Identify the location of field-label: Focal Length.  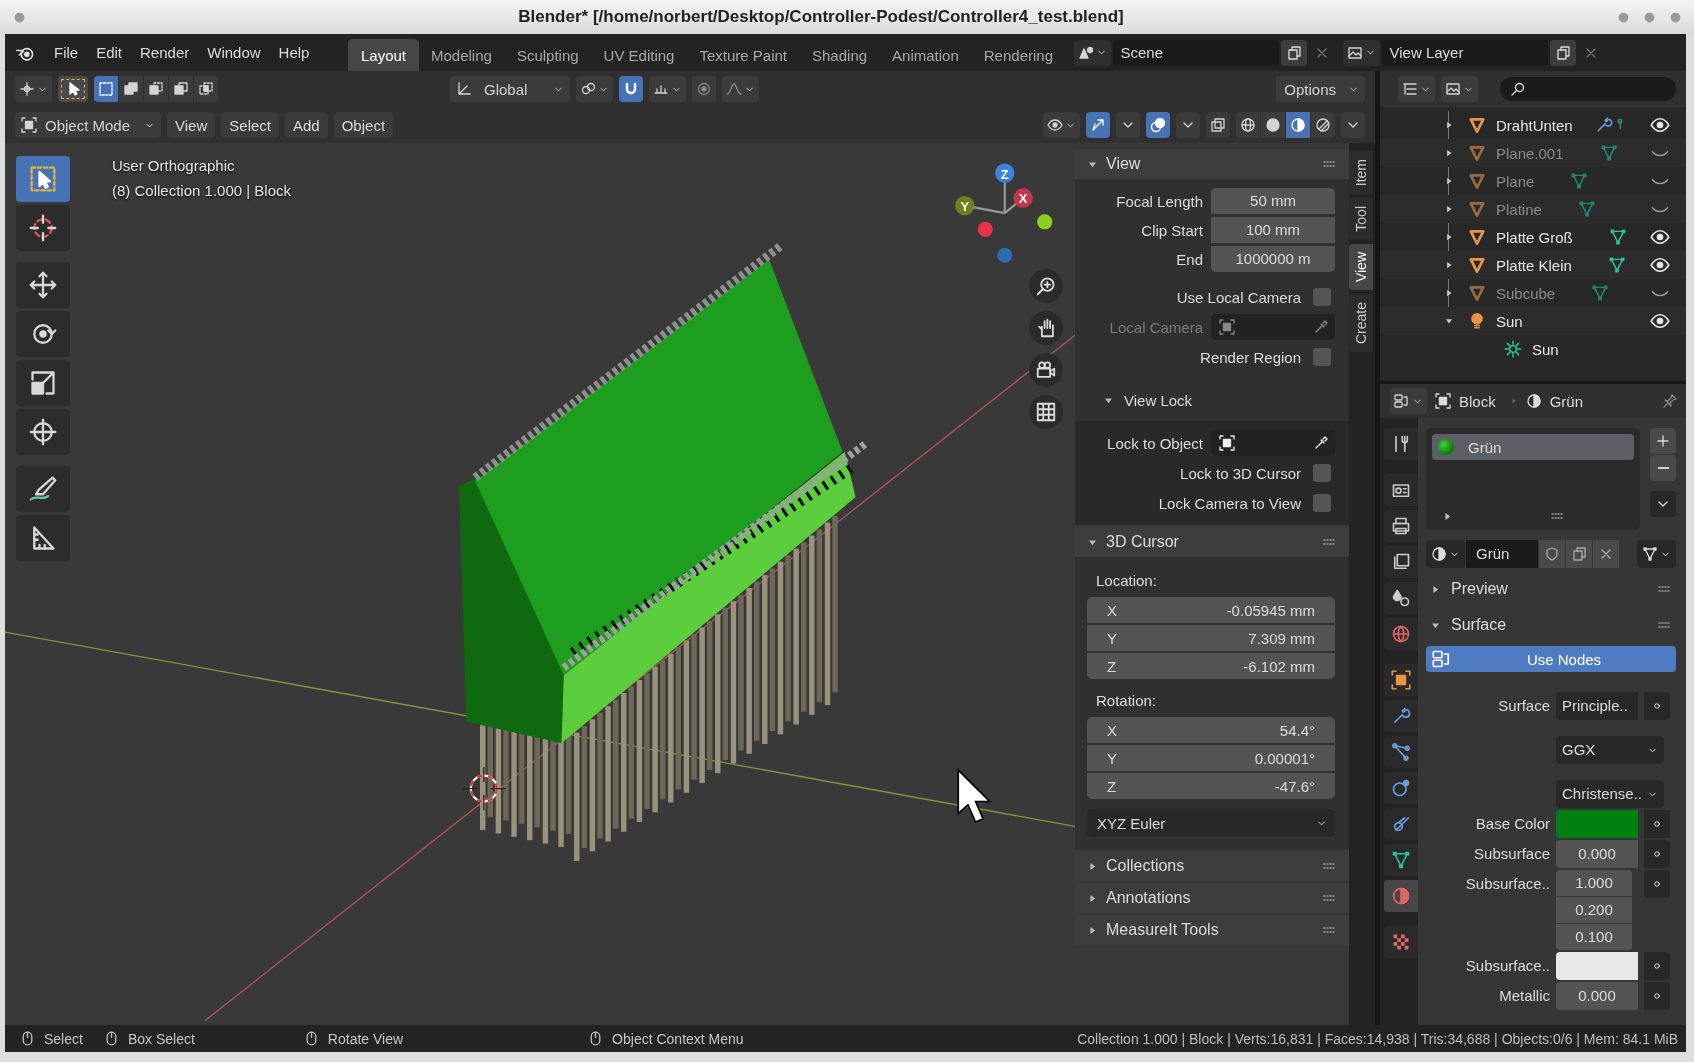
(1159, 201).